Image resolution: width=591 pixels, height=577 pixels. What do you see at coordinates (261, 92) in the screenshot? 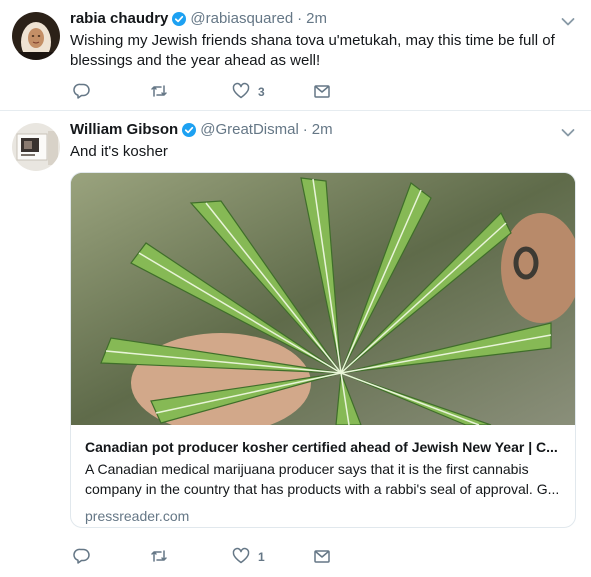
I see `like-count: 3` at bounding box center [261, 92].